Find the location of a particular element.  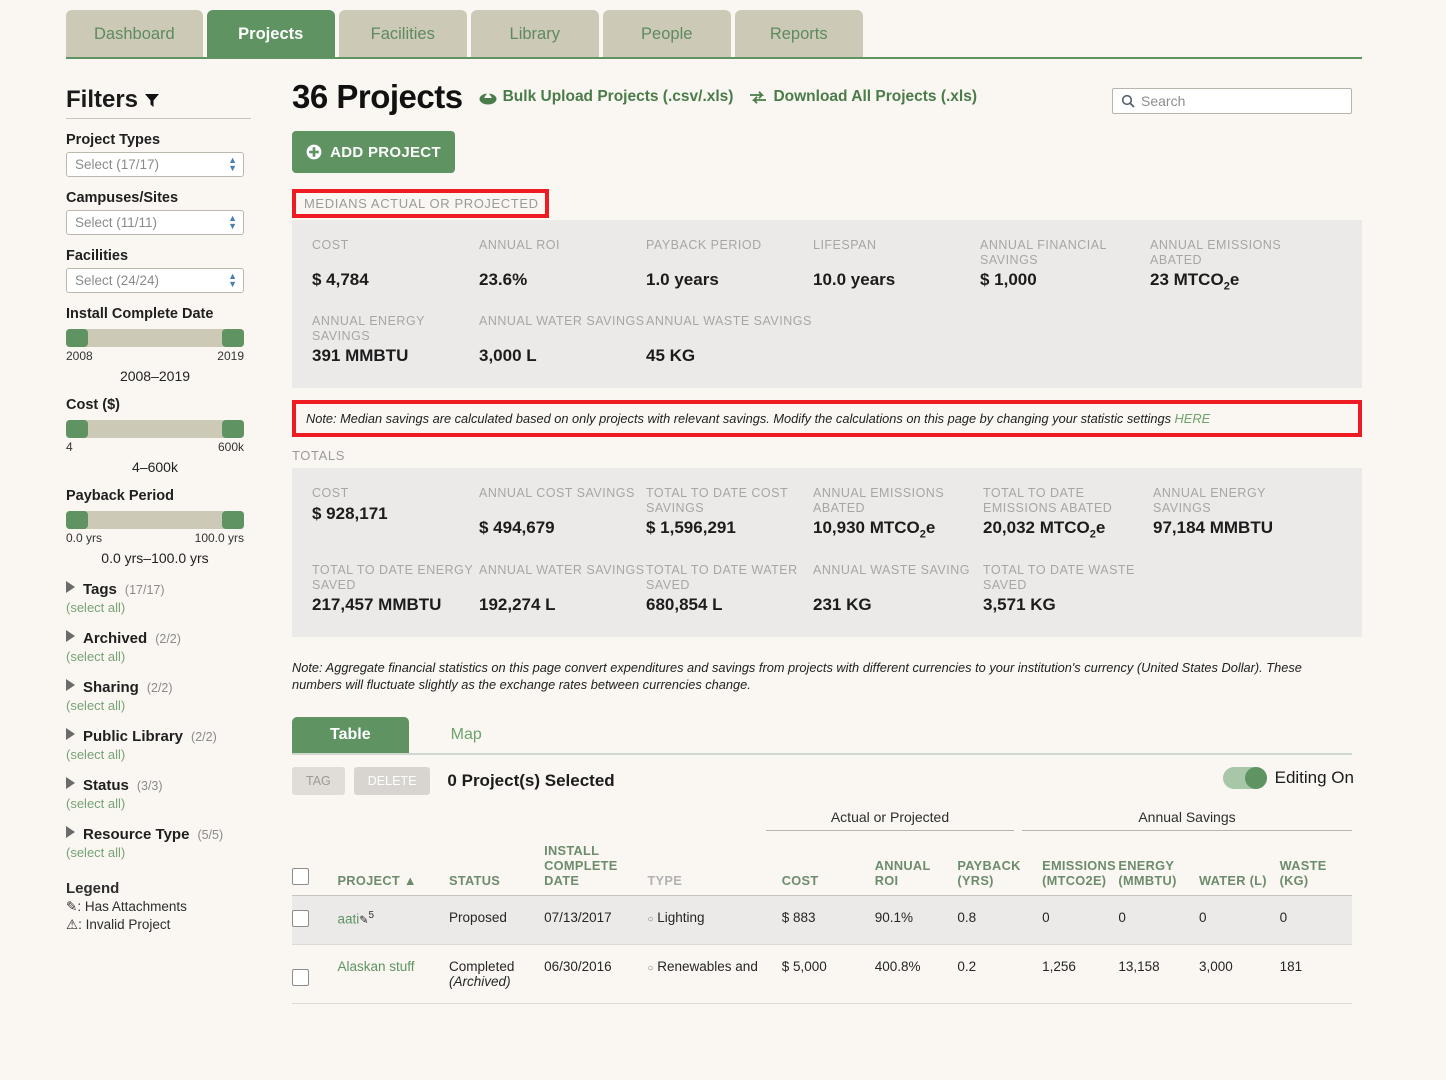

add-project-button: ADD PROJECT is located at coordinates (373, 152).